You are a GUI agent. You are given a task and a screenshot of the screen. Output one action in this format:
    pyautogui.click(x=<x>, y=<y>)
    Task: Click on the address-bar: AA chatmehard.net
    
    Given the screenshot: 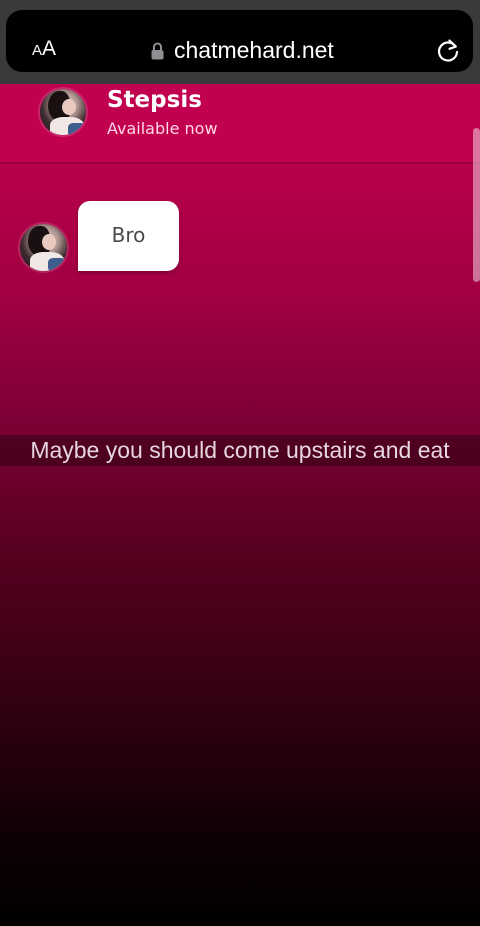 What is the action you would take?
    pyautogui.click(x=239, y=41)
    